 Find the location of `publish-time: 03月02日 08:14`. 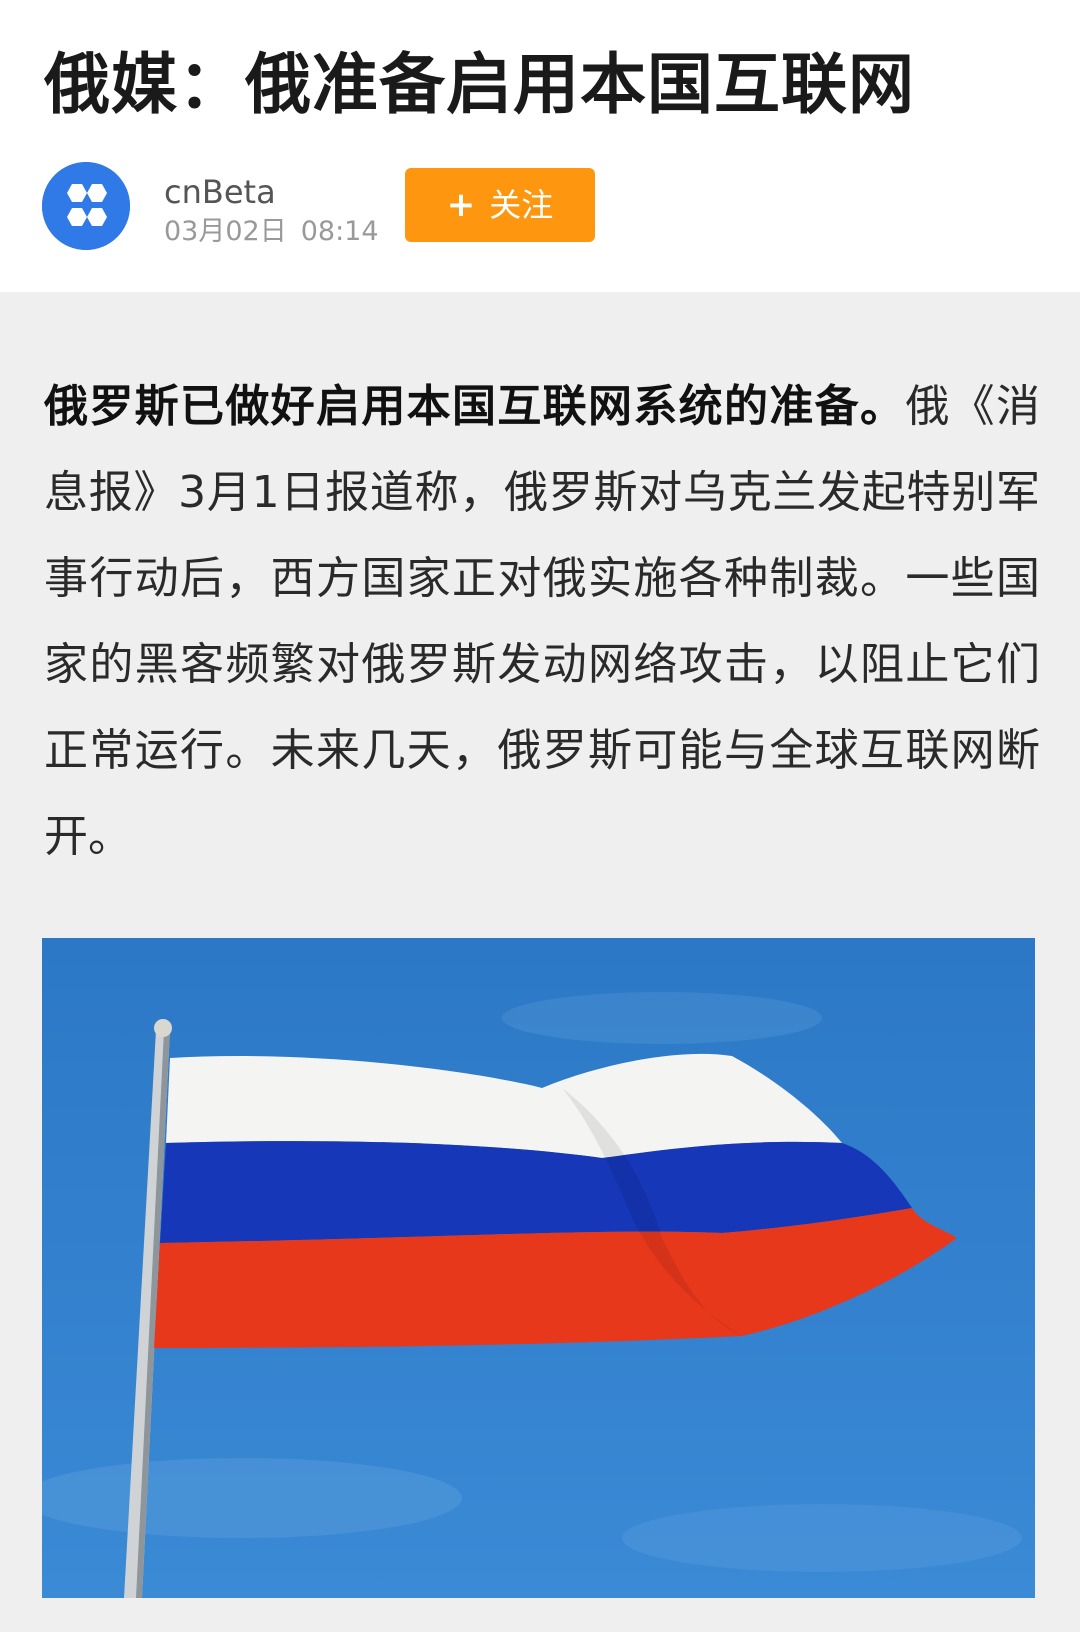

publish-time: 03月02日 08:14 is located at coordinates (278, 232).